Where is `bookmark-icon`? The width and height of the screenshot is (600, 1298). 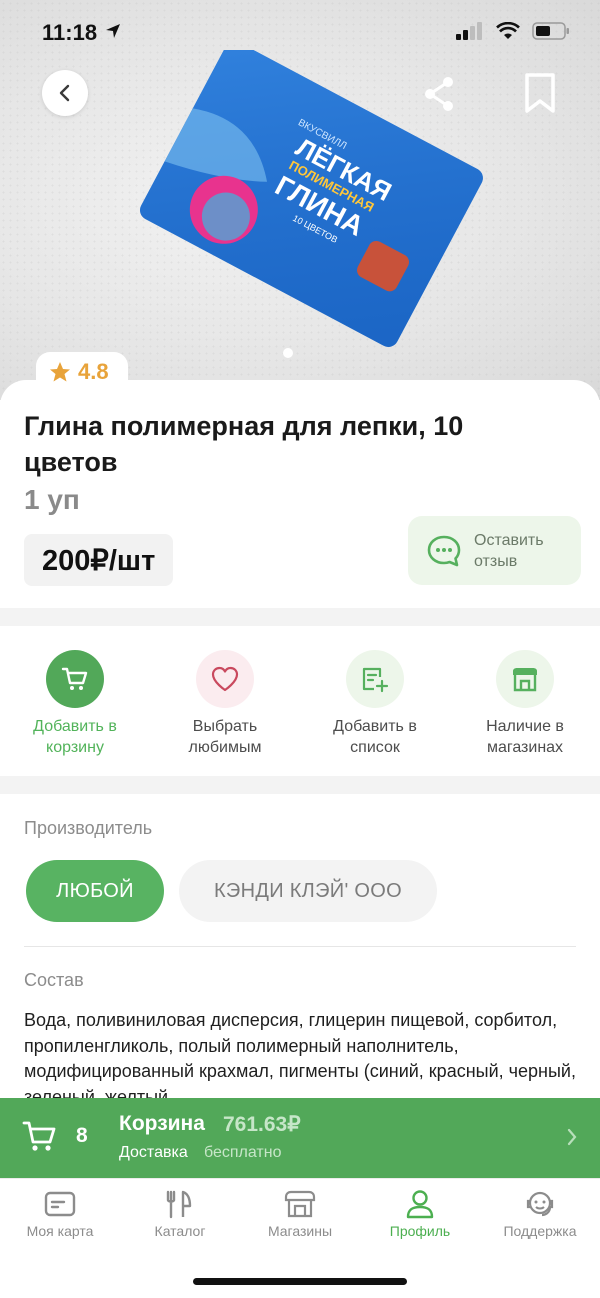 bookmark-icon is located at coordinates (540, 93).